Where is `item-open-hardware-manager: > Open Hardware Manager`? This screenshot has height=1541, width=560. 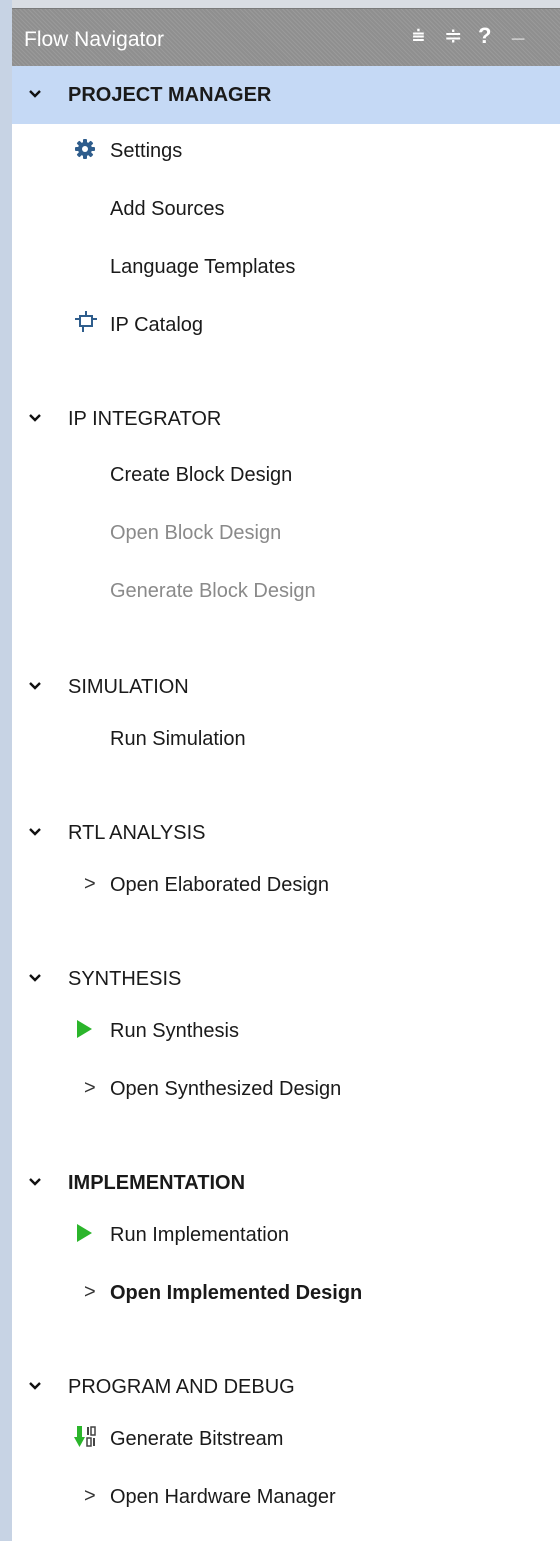 item-open-hardware-manager: > Open Hardware Manager is located at coordinates (286, 1497).